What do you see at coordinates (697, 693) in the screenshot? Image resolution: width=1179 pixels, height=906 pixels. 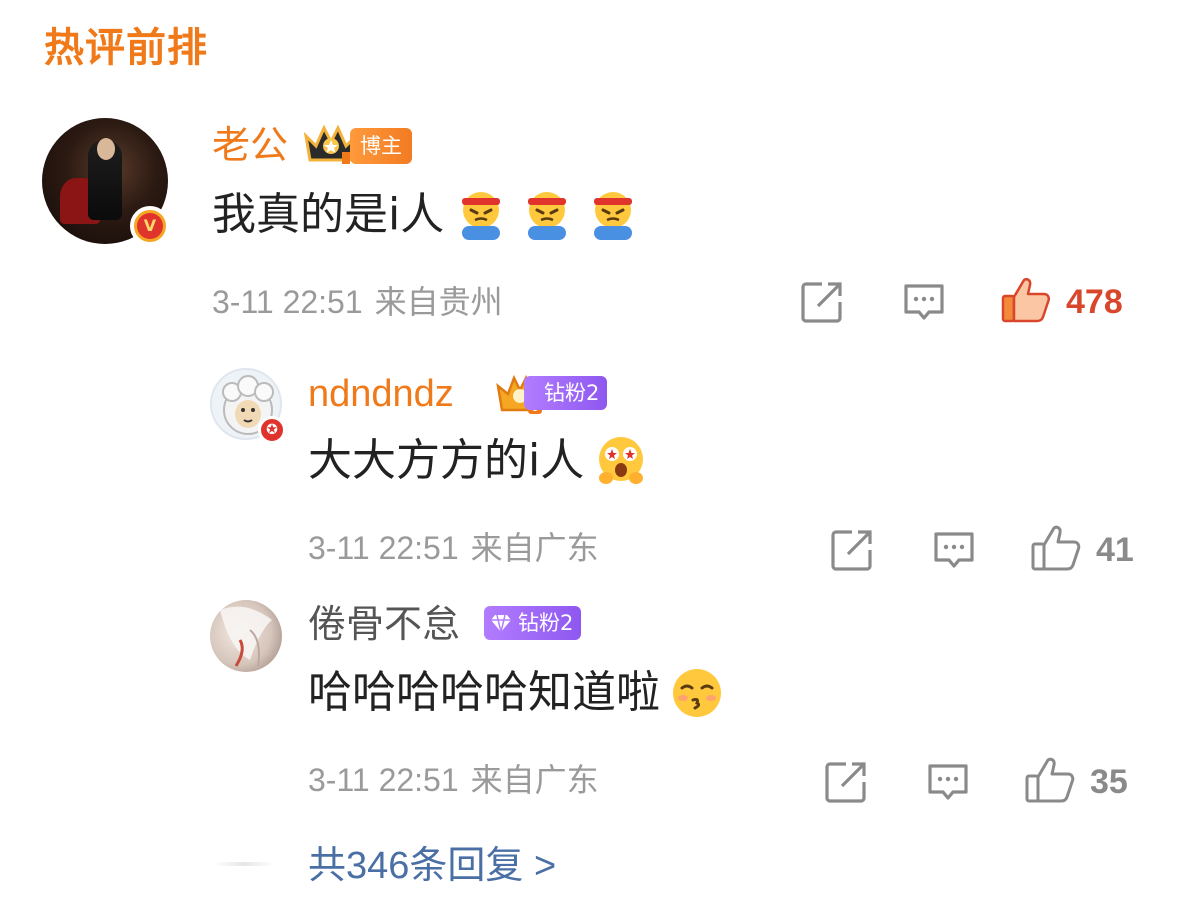 I see `kiss-emoji-icon` at bounding box center [697, 693].